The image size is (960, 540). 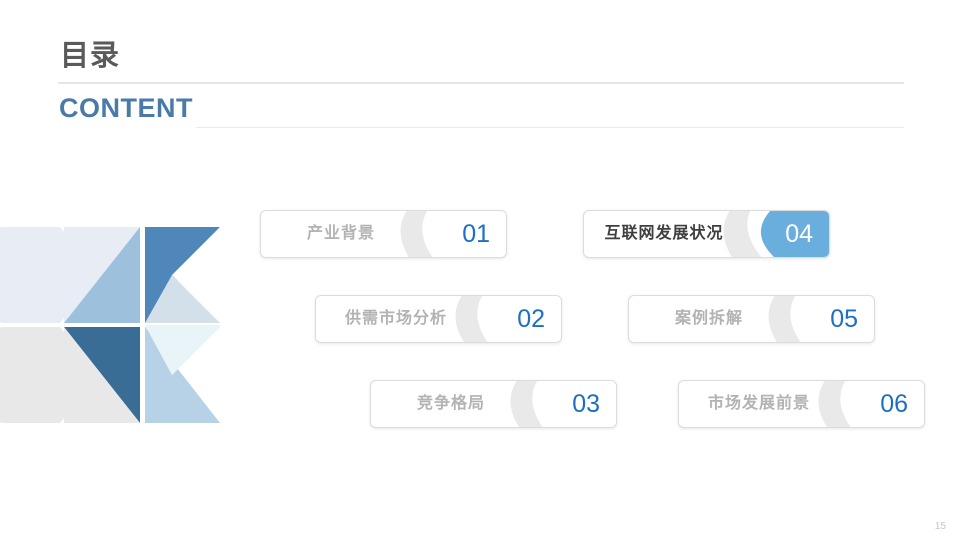 I want to click on card-number: 05, so click(x=844, y=319).